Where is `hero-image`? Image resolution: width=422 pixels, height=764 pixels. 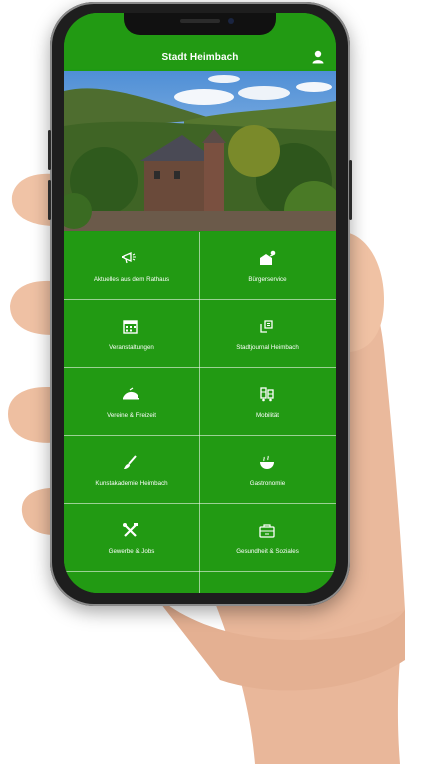
hero-image is located at coordinates (200, 151).